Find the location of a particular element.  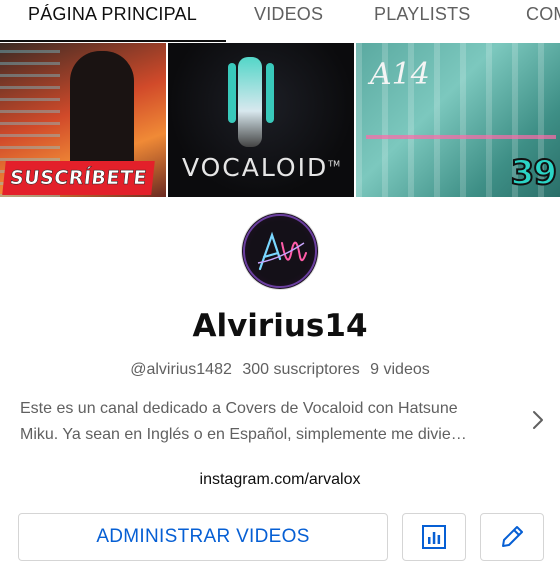

channel-link: instagram.com/arvalox is located at coordinates (280, 480).